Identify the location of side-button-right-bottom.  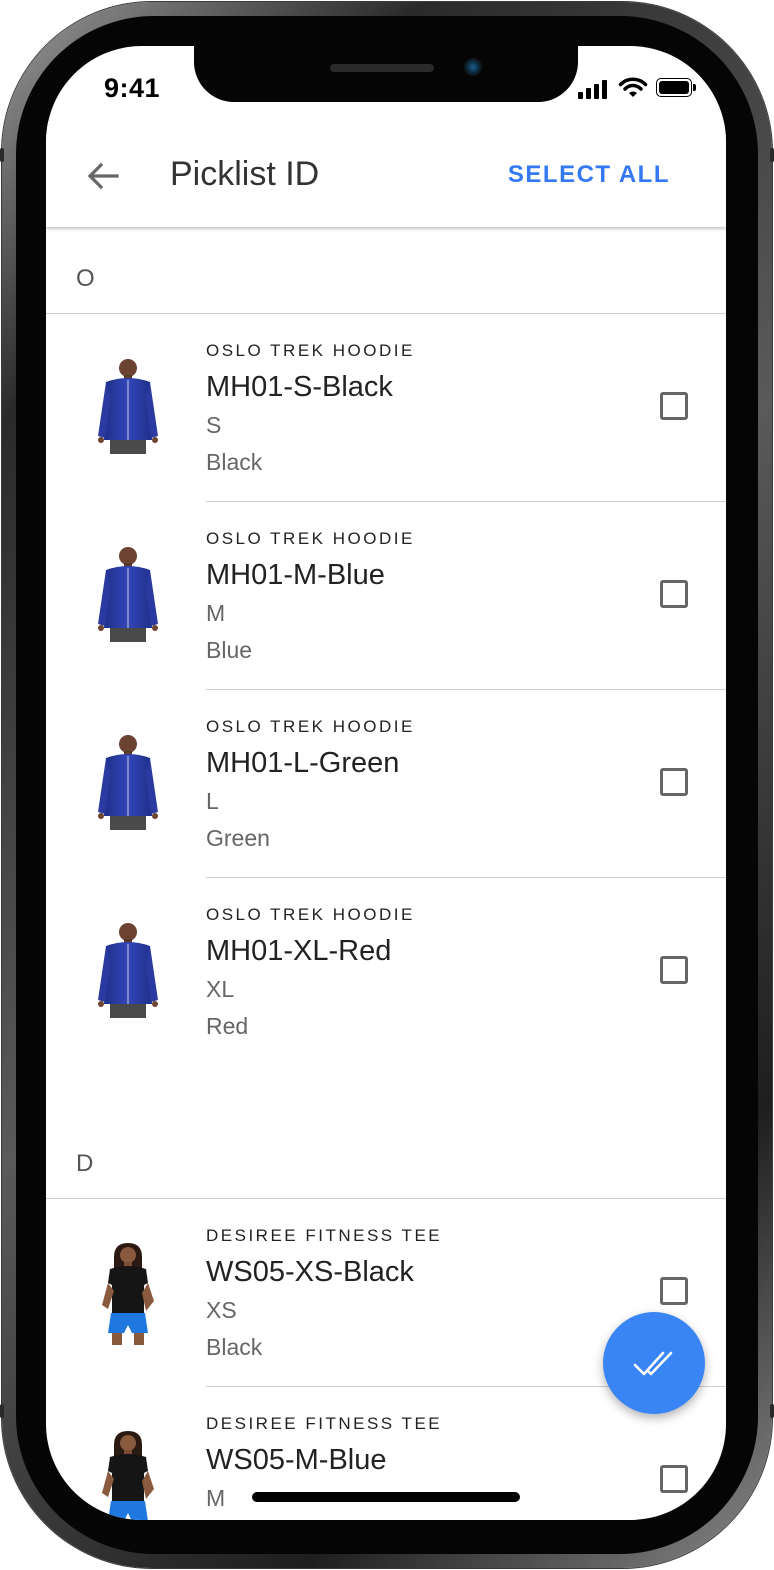
(772, 1411).